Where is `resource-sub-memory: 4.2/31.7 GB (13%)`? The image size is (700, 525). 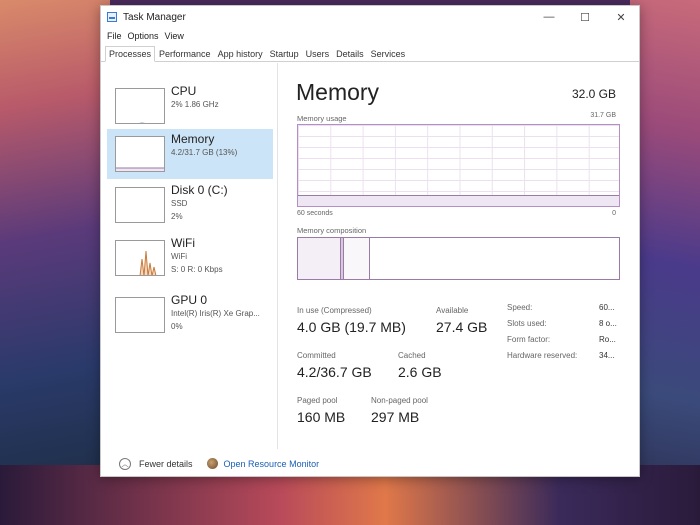
resource-sub-memory: 4.2/31.7 GB (13%) is located at coordinates (204, 152).